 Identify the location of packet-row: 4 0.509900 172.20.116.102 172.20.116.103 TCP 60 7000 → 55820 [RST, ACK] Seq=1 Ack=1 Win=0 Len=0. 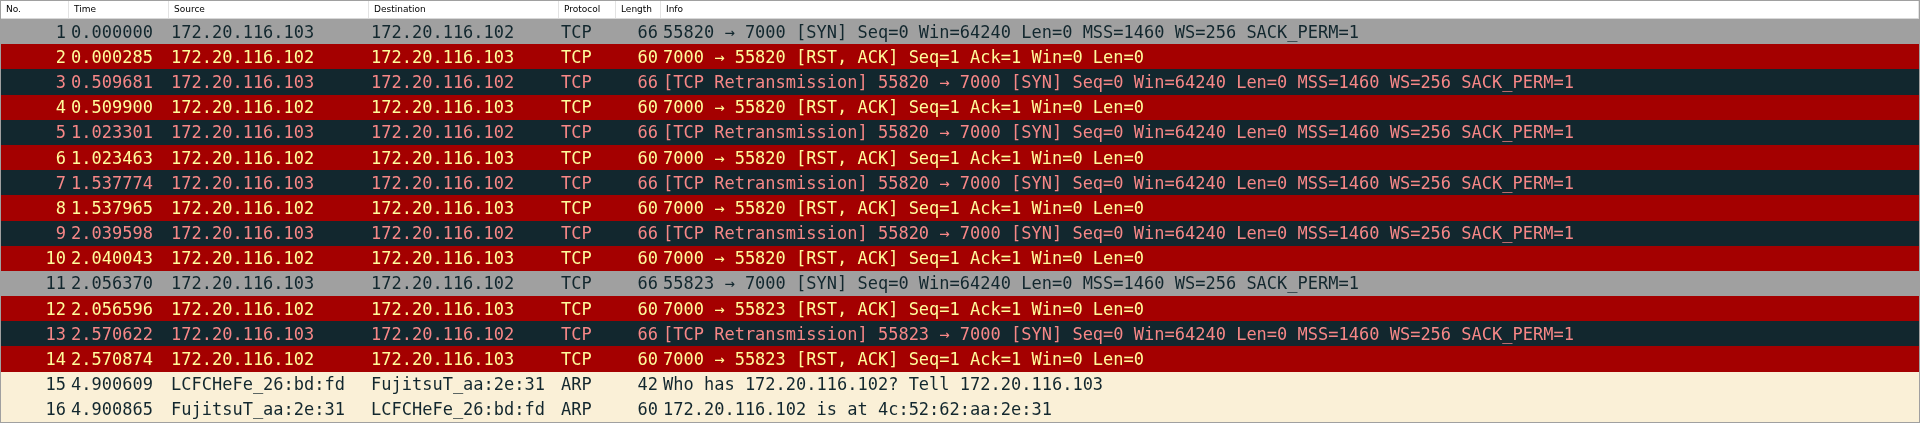
(960, 107).